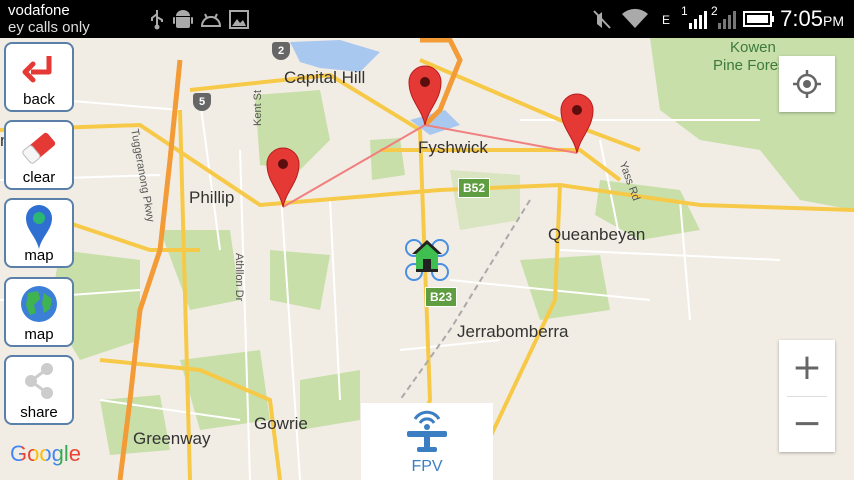 The image size is (854, 480). What do you see at coordinates (281, 423) in the screenshot?
I see `label-gowrie: Gowrie` at bounding box center [281, 423].